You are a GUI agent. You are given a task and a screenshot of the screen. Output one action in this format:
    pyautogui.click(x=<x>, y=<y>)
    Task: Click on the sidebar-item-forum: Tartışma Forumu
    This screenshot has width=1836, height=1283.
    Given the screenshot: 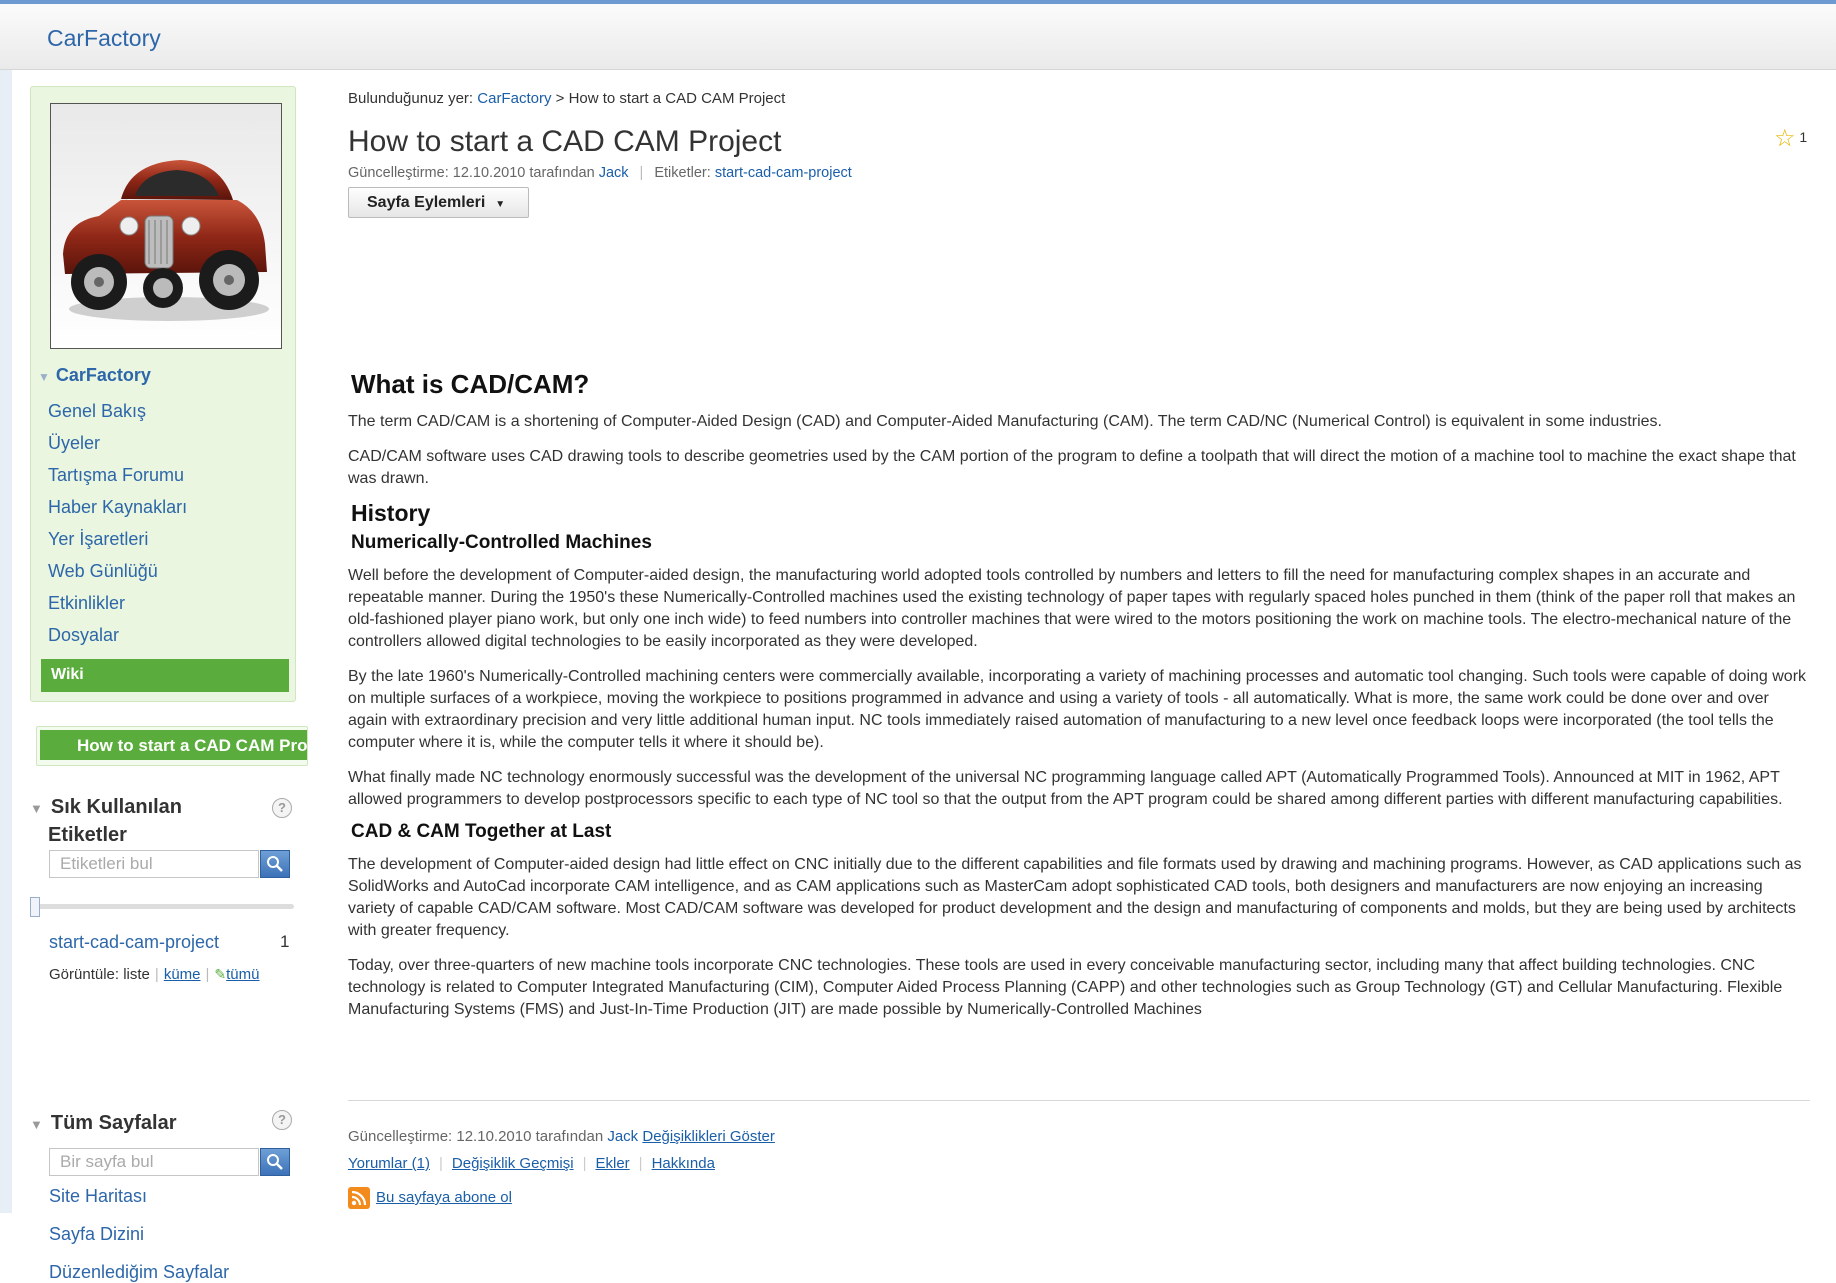 What is the action you would take?
    pyautogui.click(x=116, y=475)
    